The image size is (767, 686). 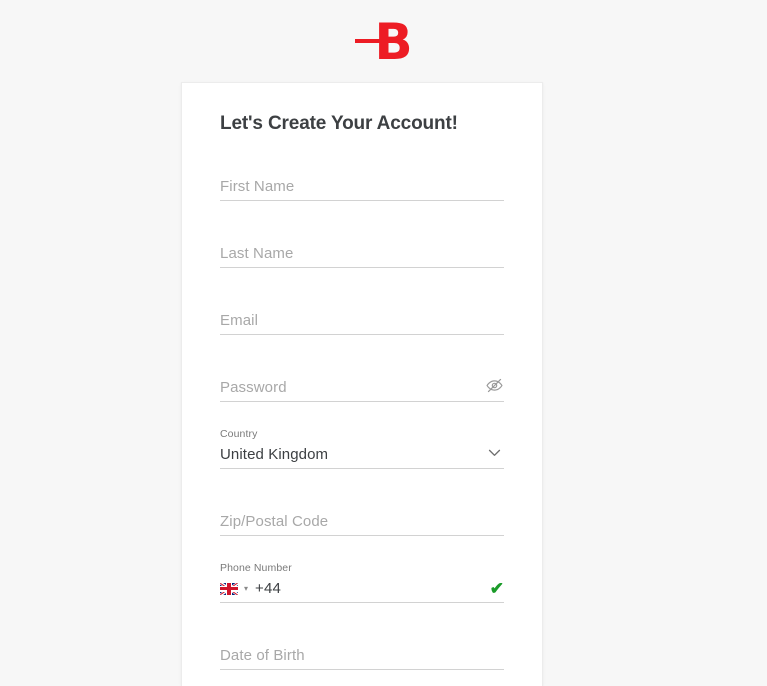 What do you see at coordinates (239, 320) in the screenshot?
I see `email-placeholder: Email` at bounding box center [239, 320].